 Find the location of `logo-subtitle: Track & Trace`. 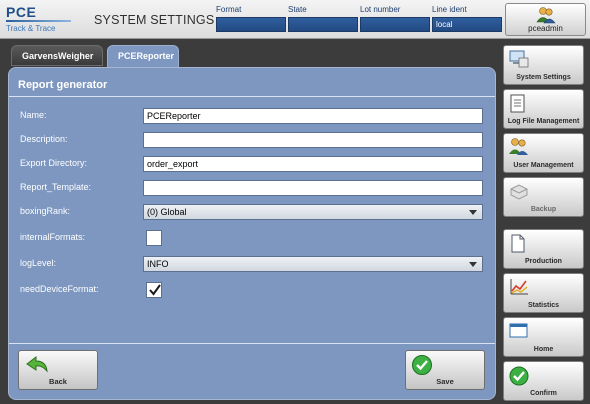

logo-subtitle: Track & Trace is located at coordinates (31, 28).